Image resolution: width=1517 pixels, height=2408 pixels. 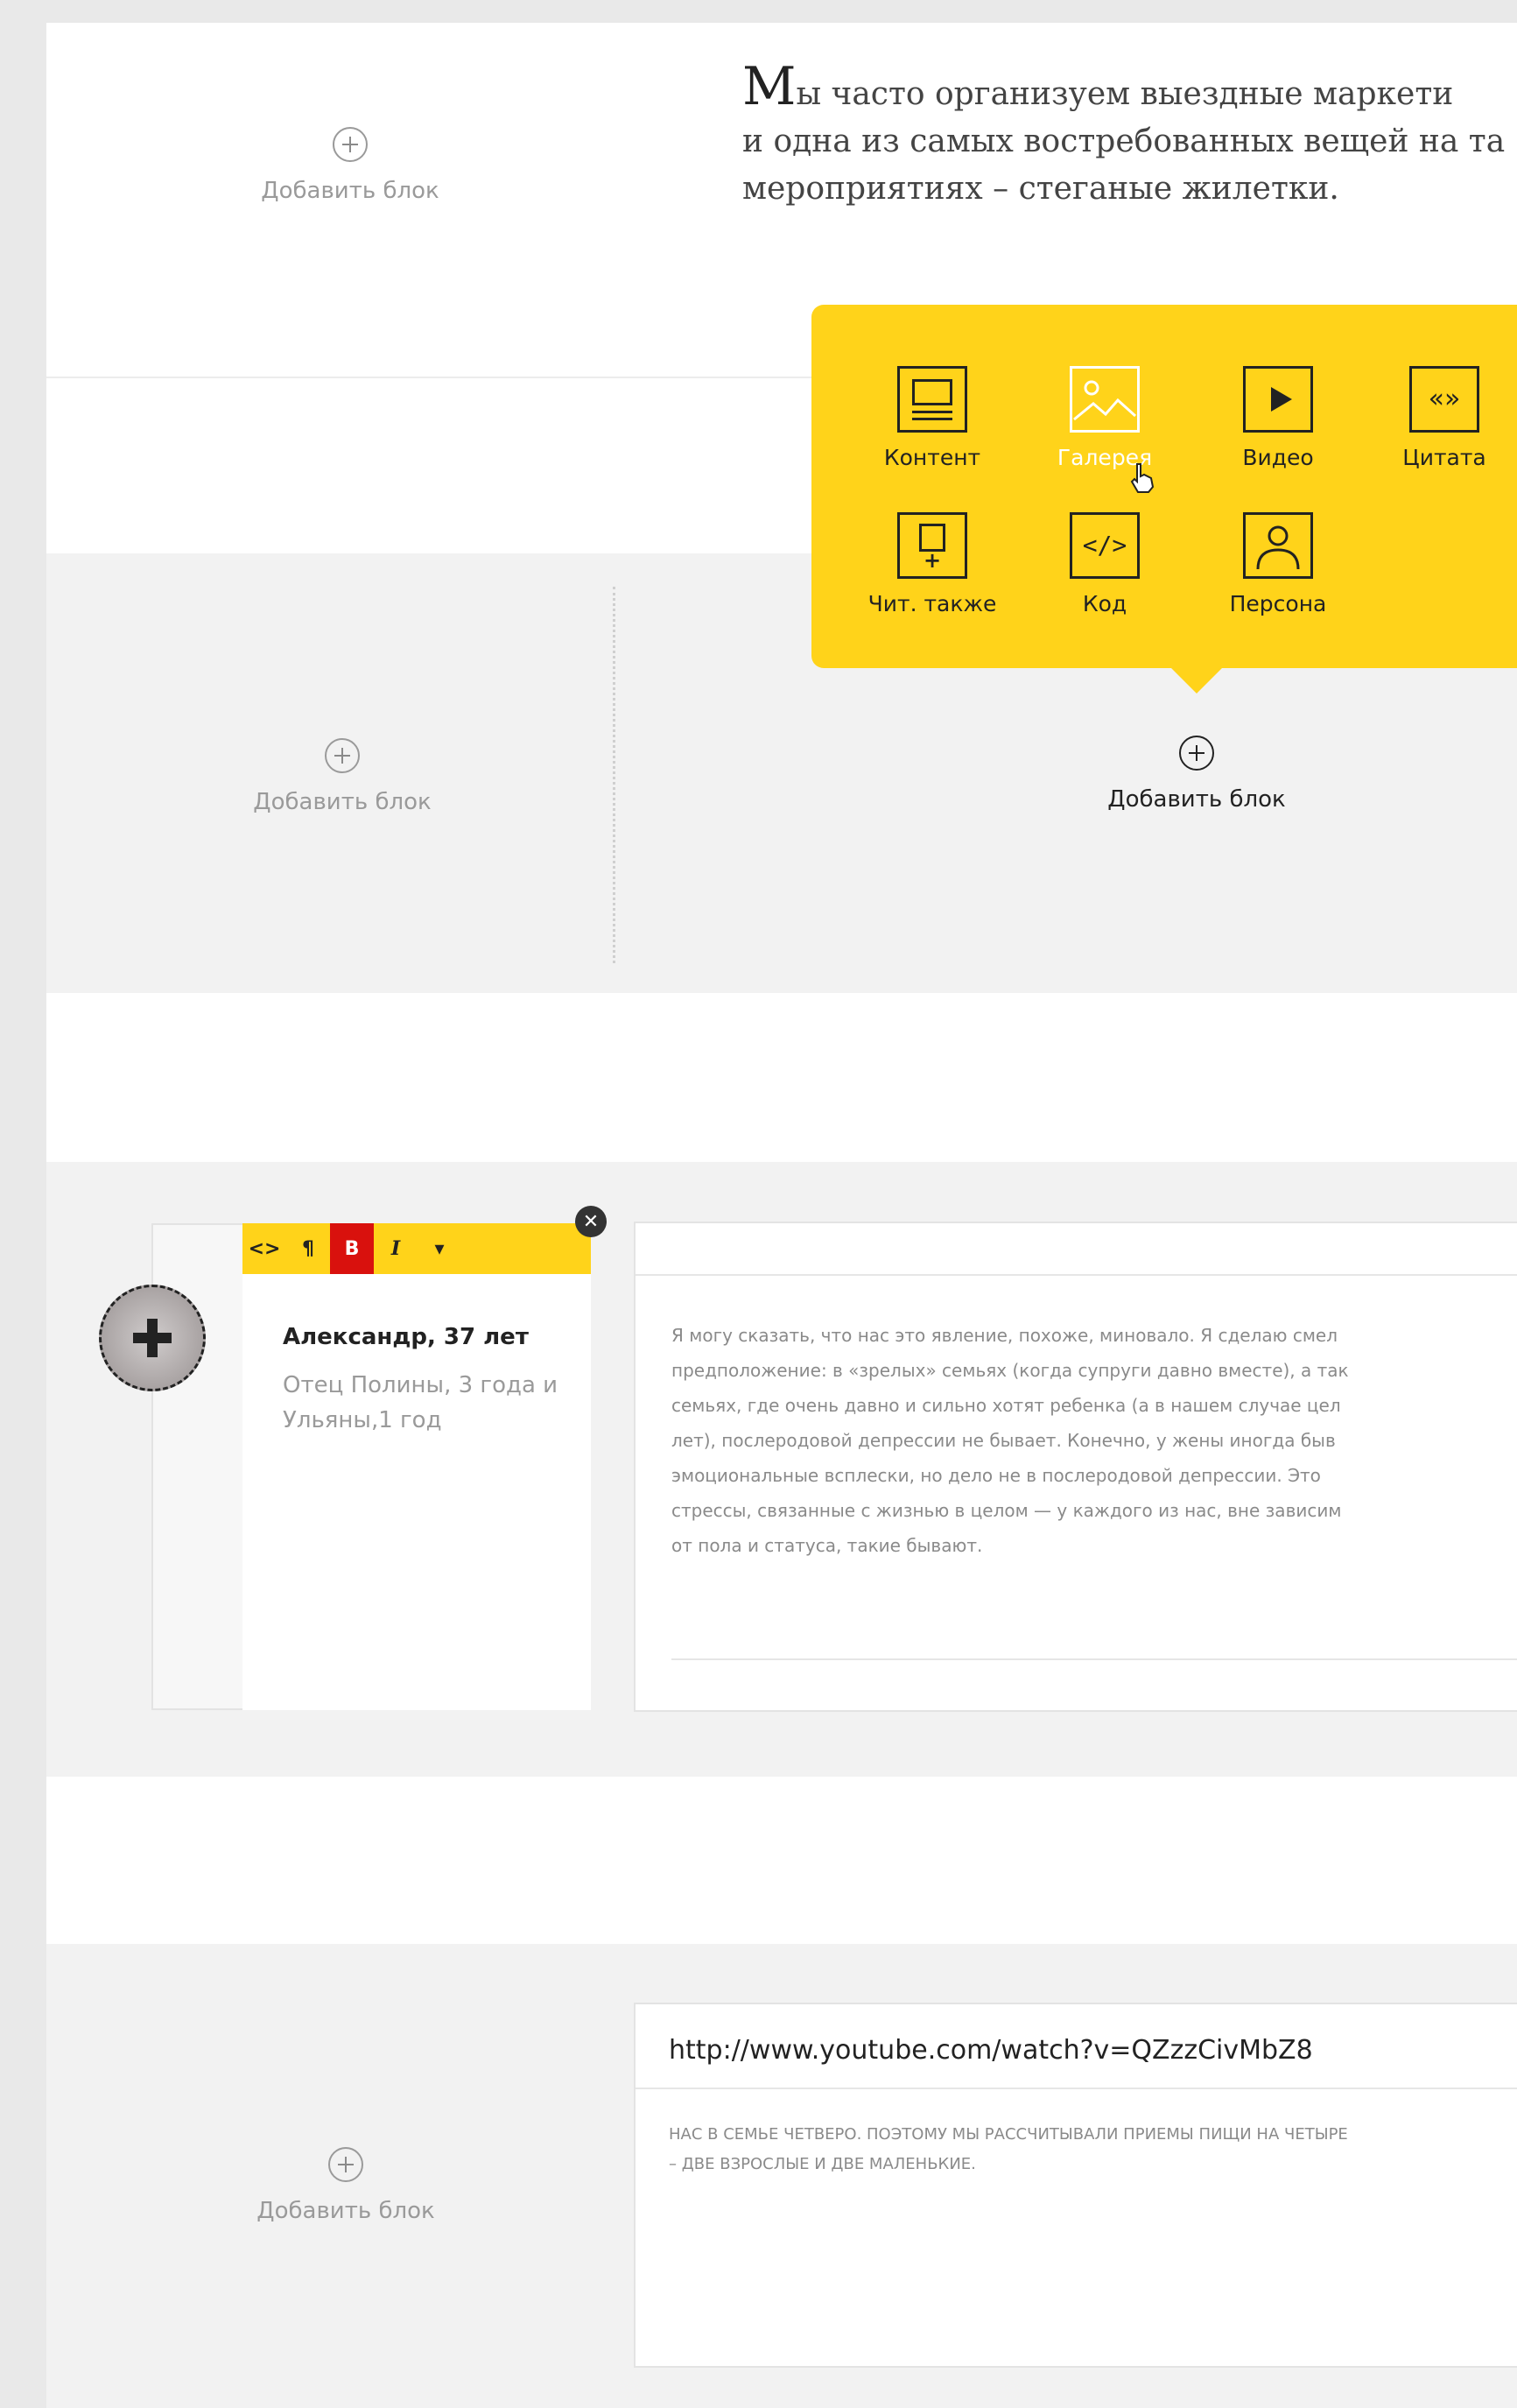 I want to click on avatar-upload, so click(x=152, y=1338).